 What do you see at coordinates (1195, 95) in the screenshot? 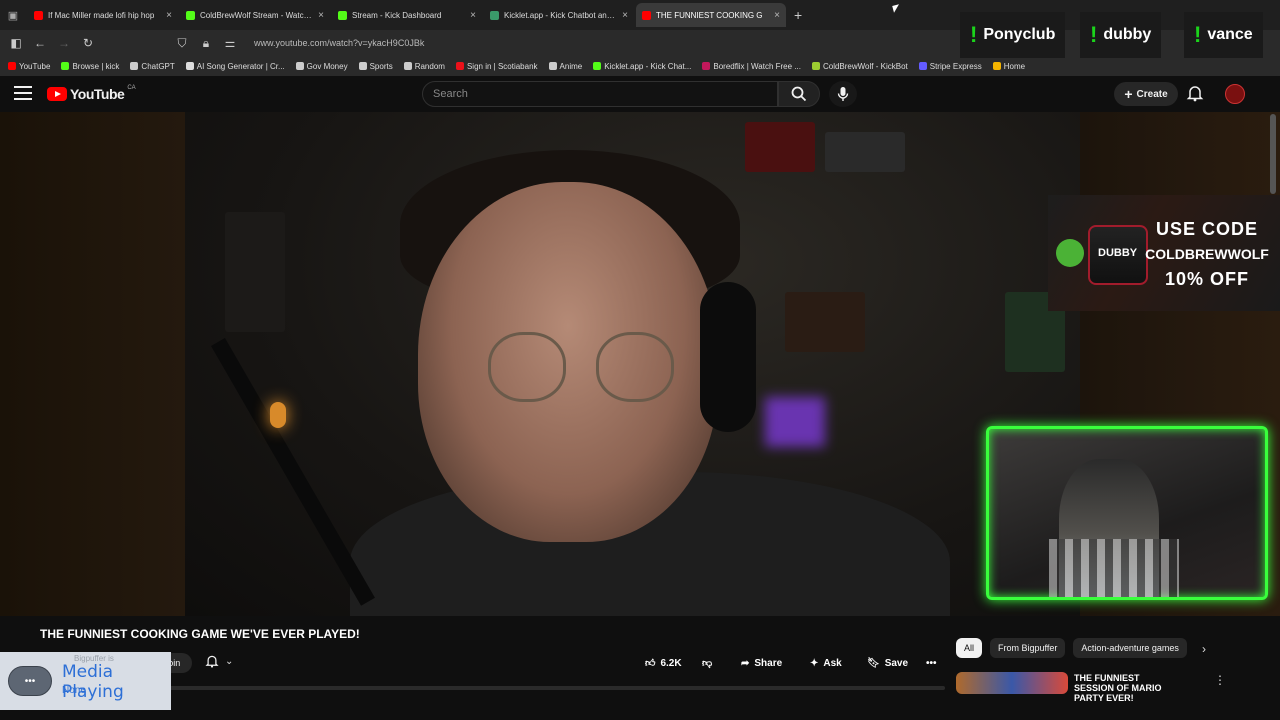
I see `notifications-button` at bounding box center [1195, 95].